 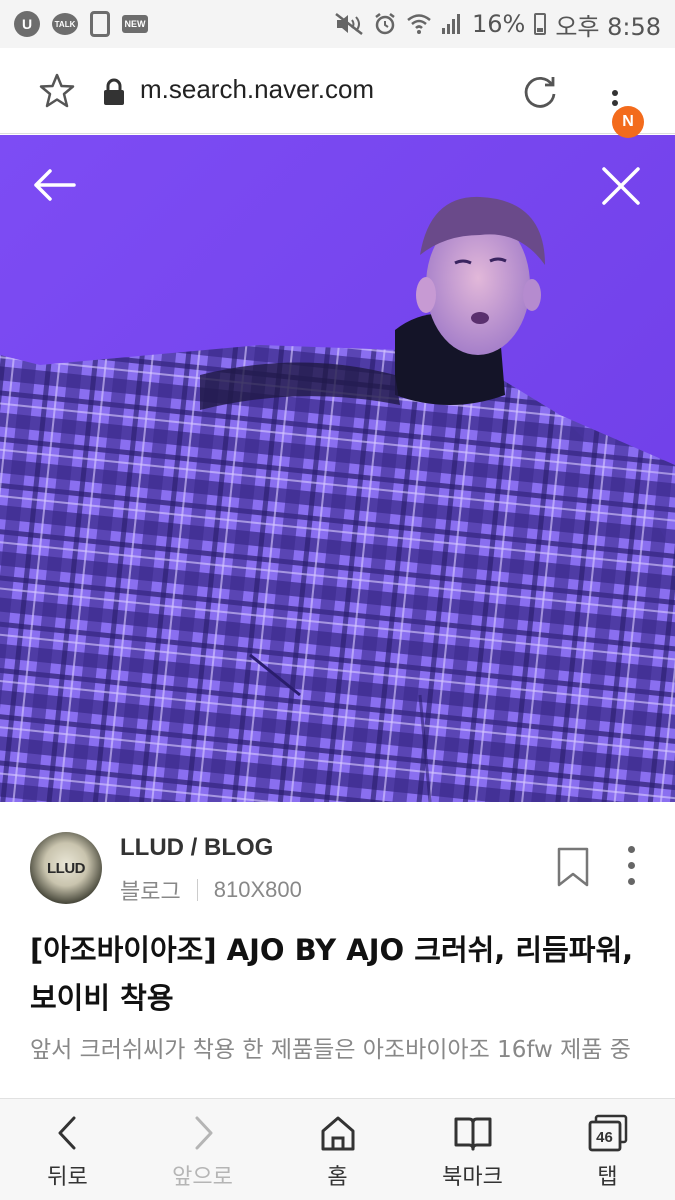 What do you see at coordinates (197, 890) in the screenshot?
I see `meta-divider` at bounding box center [197, 890].